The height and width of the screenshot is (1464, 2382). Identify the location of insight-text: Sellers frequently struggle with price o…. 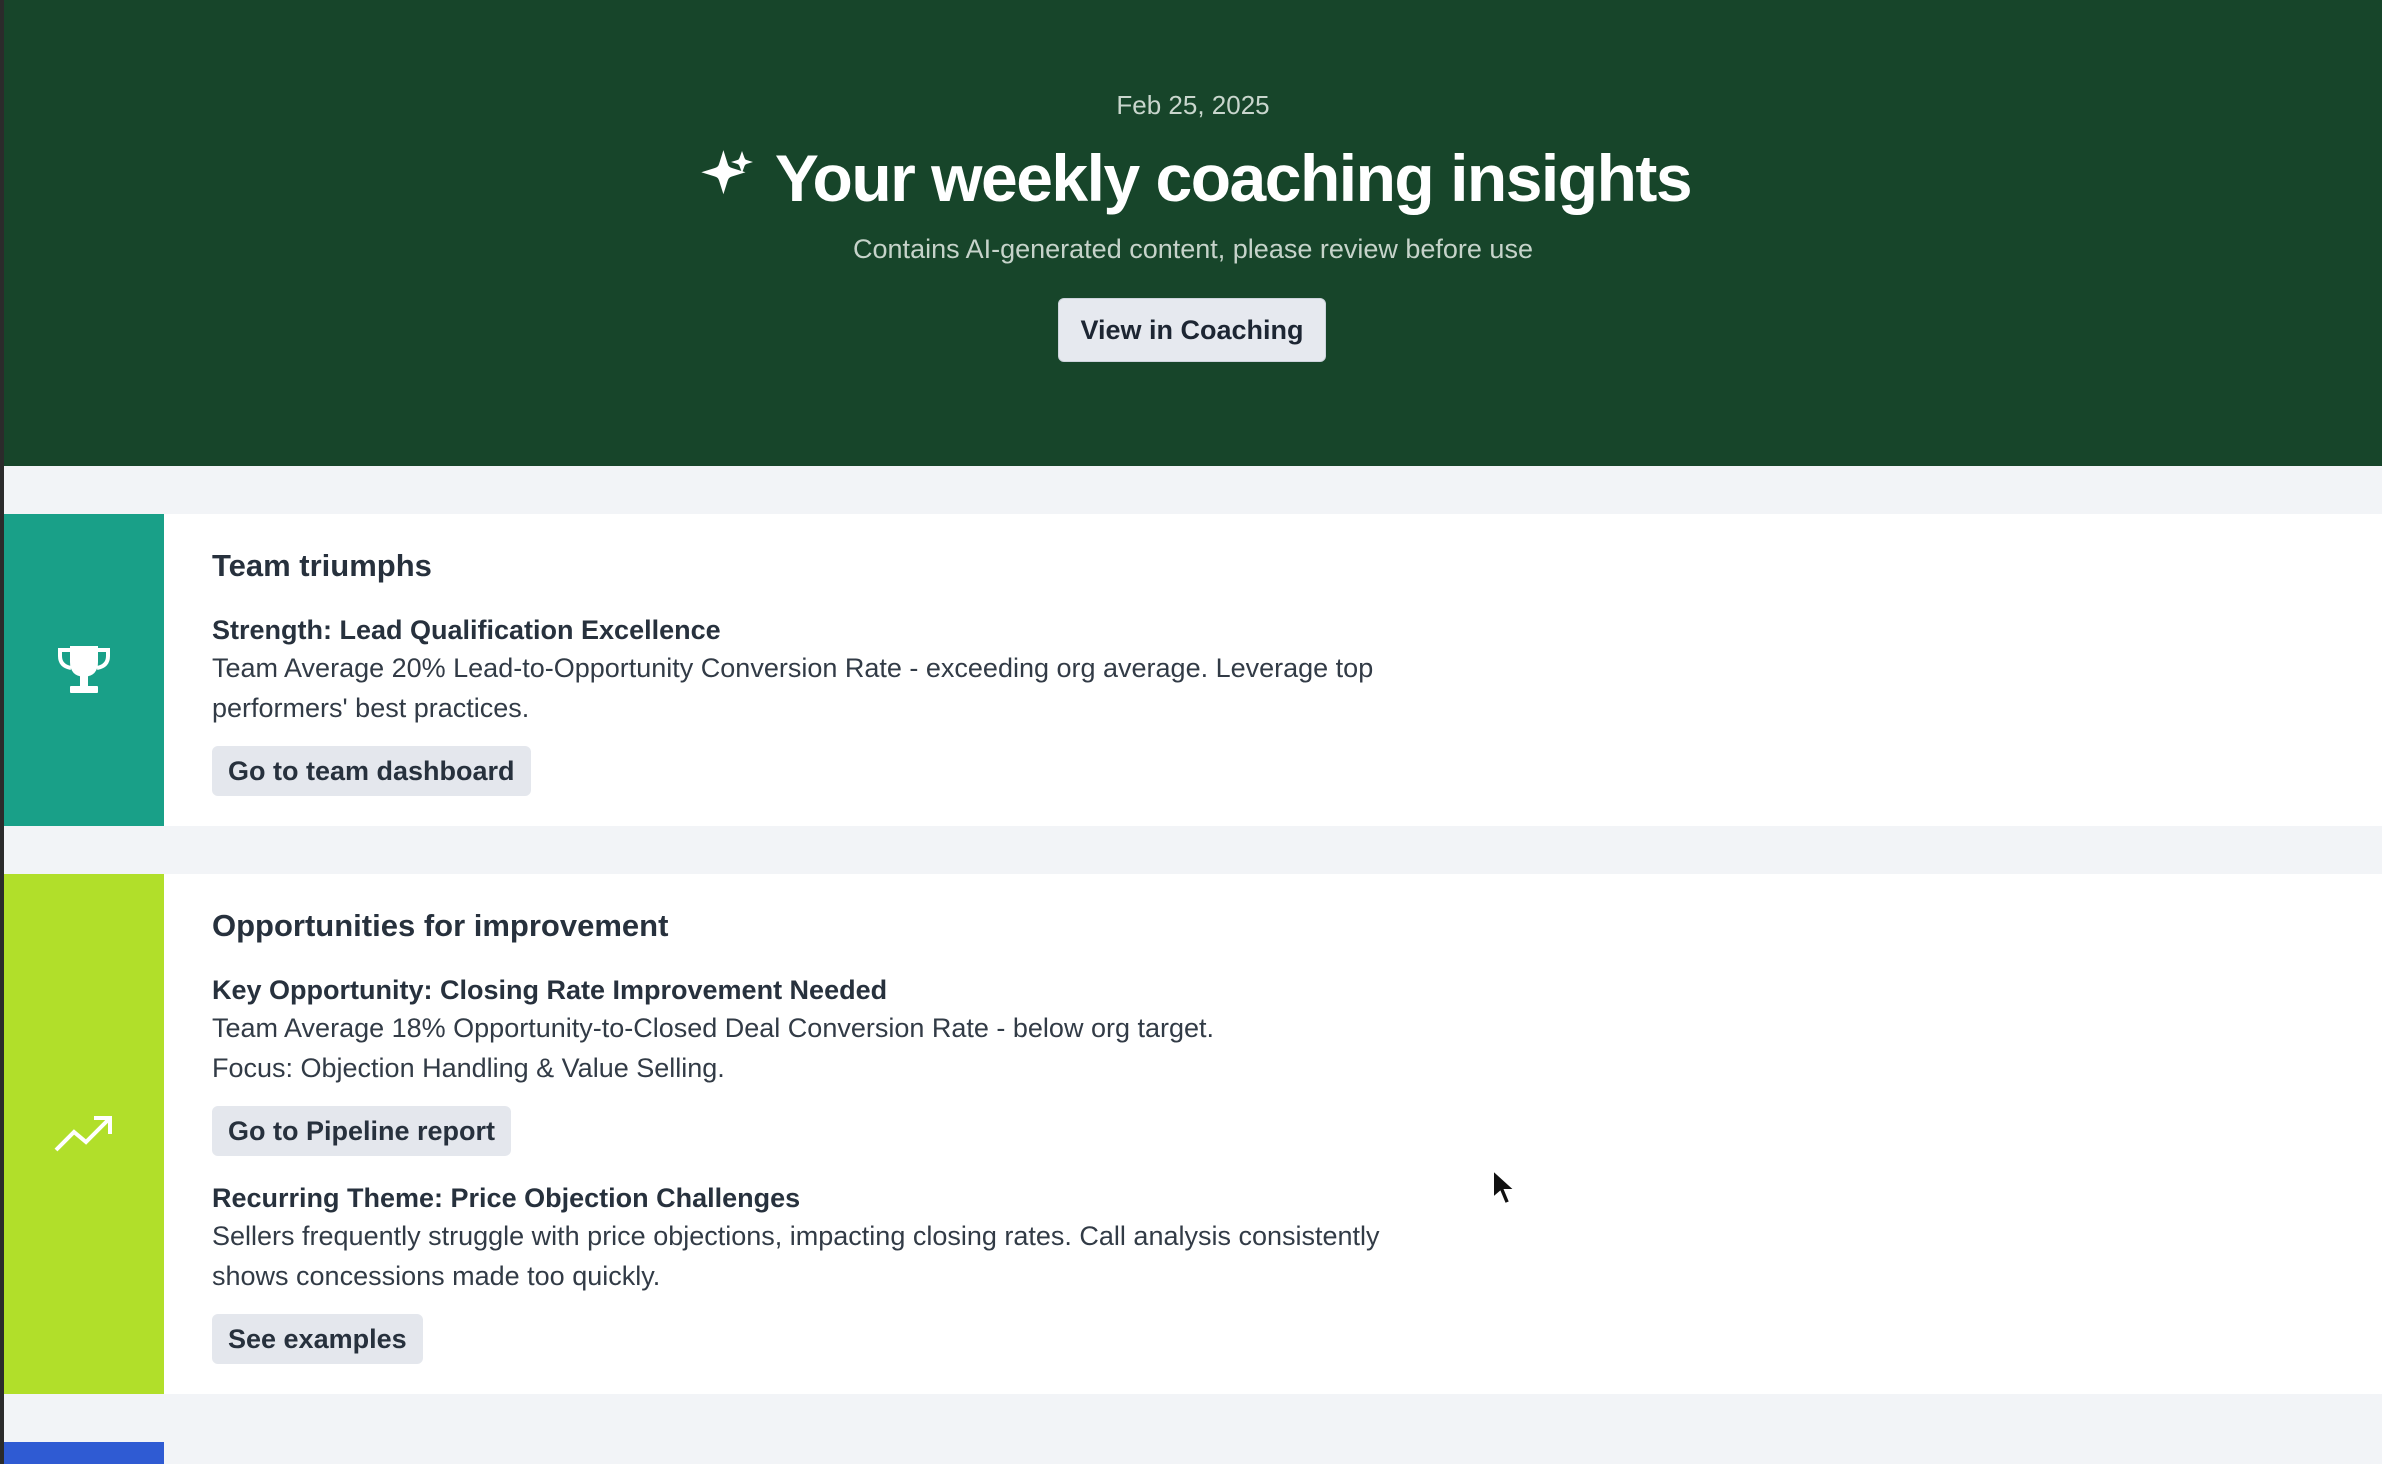
(796, 1256).